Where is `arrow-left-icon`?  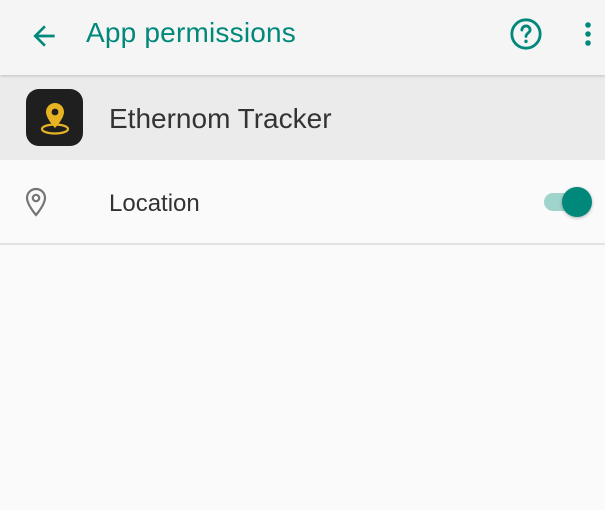 arrow-left-icon is located at coordinates (44, 36).